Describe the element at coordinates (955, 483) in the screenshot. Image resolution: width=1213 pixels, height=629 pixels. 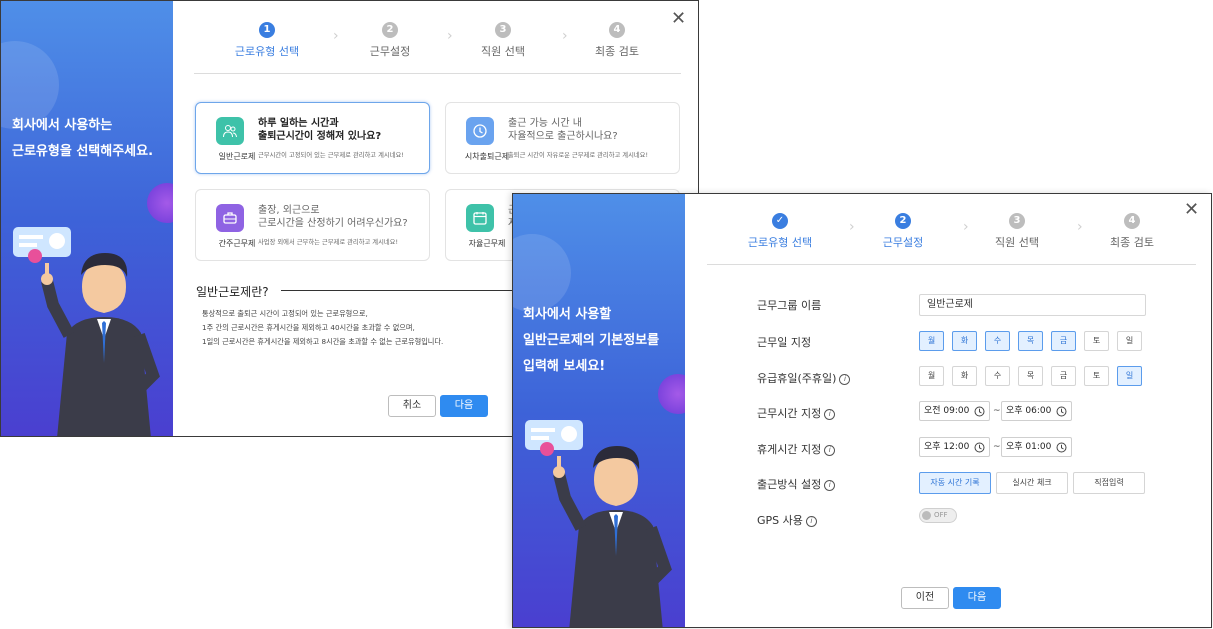
I see `checkin-option: 자동 시간 기록` at that location.